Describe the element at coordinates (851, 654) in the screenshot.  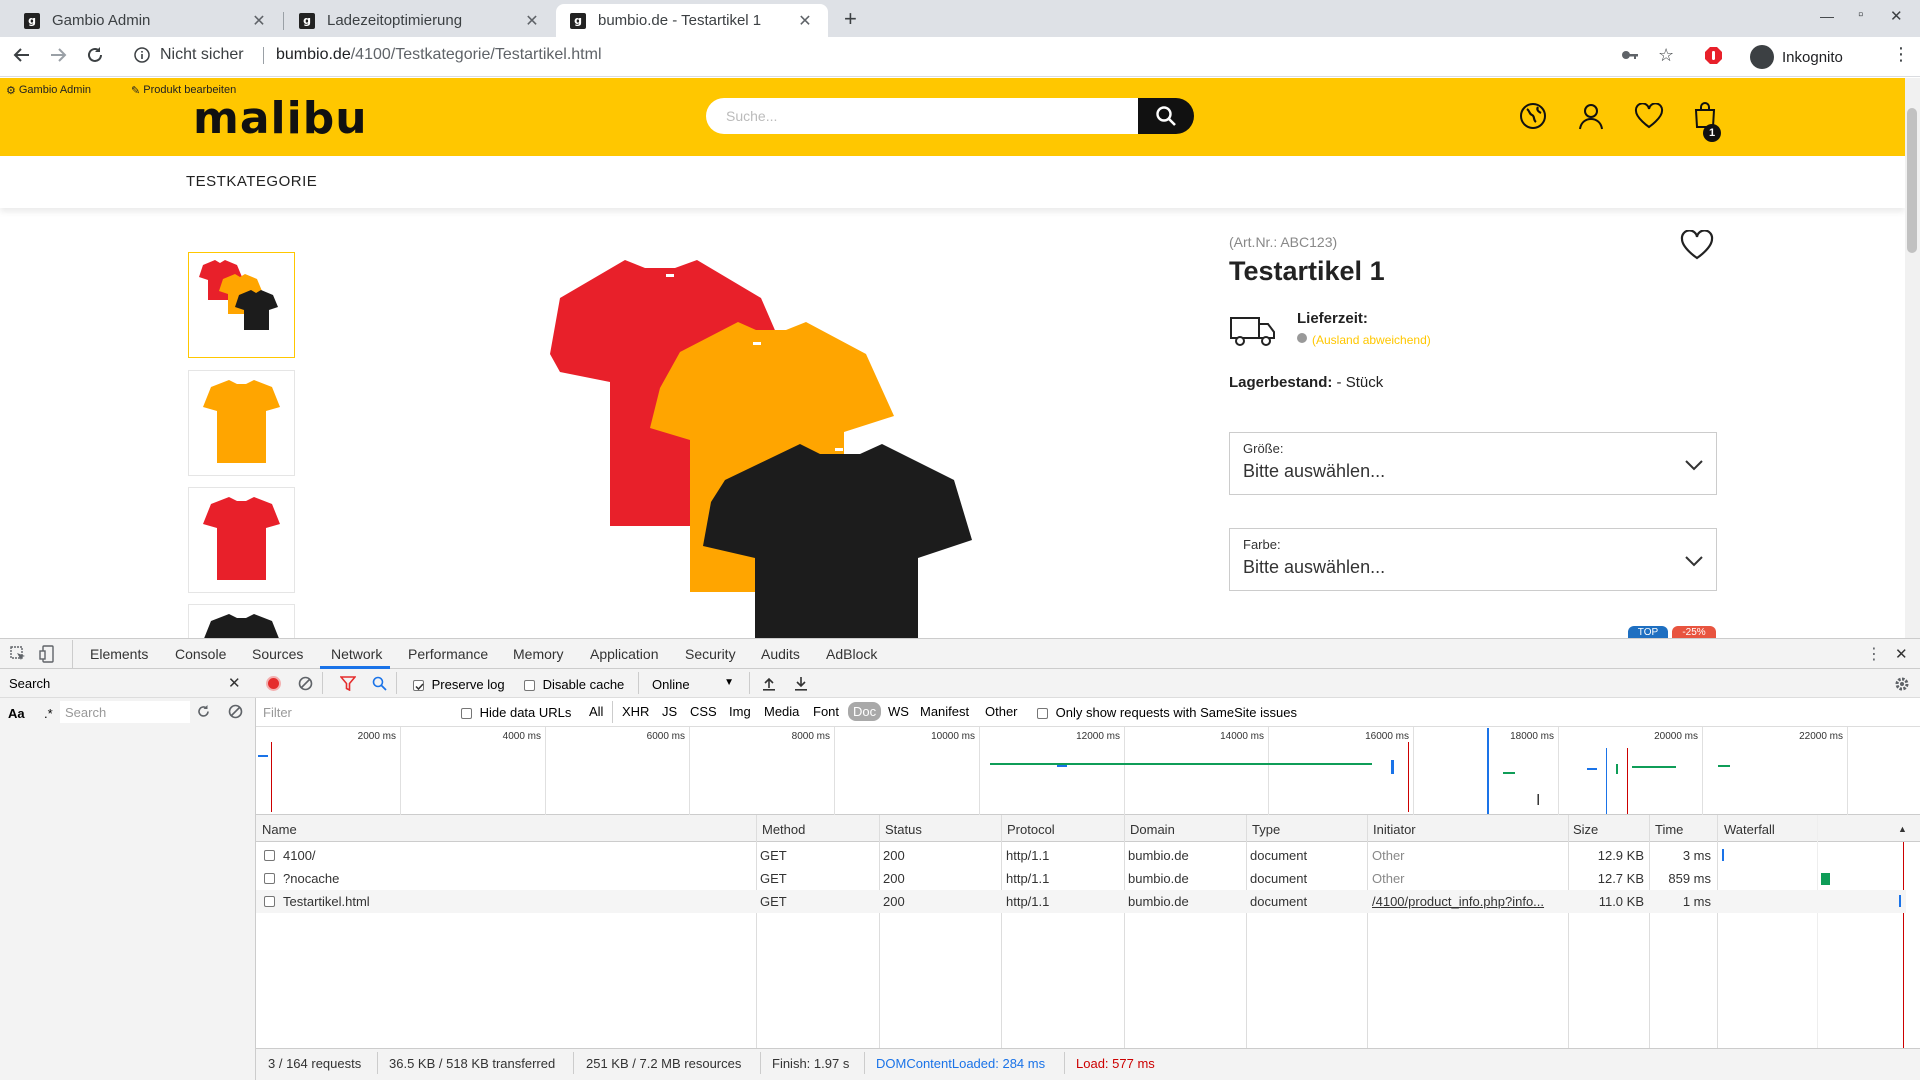
I see `devtools-tab-adblock: AdBlock` at that location.